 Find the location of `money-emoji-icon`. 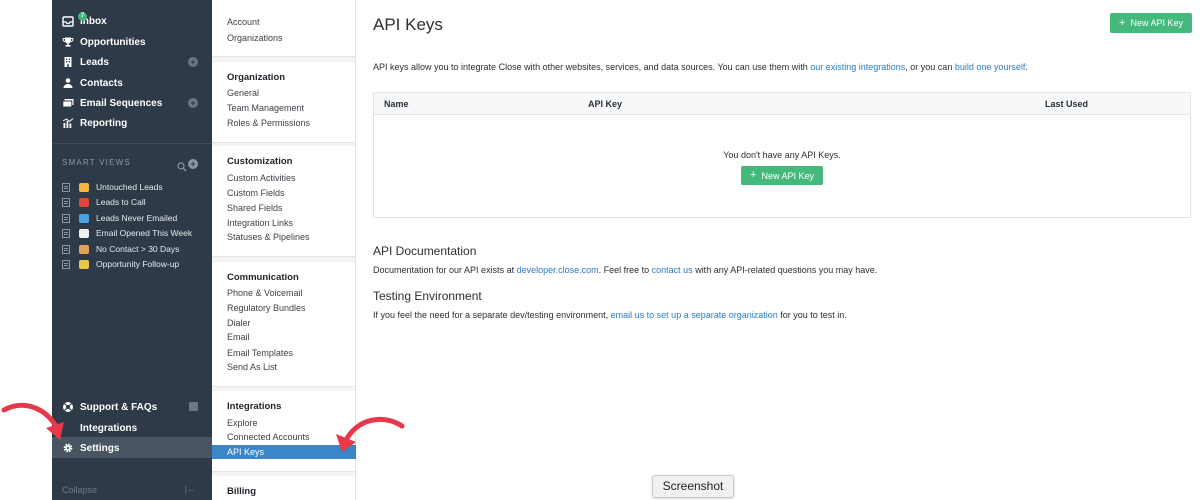

money-emoji-icon is located at coordinates (84, 264).